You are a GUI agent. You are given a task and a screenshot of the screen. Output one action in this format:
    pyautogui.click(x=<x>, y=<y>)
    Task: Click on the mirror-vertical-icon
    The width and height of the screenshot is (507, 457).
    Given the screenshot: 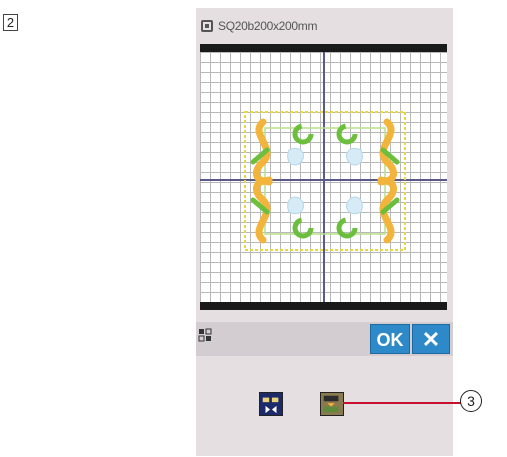 What is the action you would take?
    pyautogui.click(x=331, y=404)
    